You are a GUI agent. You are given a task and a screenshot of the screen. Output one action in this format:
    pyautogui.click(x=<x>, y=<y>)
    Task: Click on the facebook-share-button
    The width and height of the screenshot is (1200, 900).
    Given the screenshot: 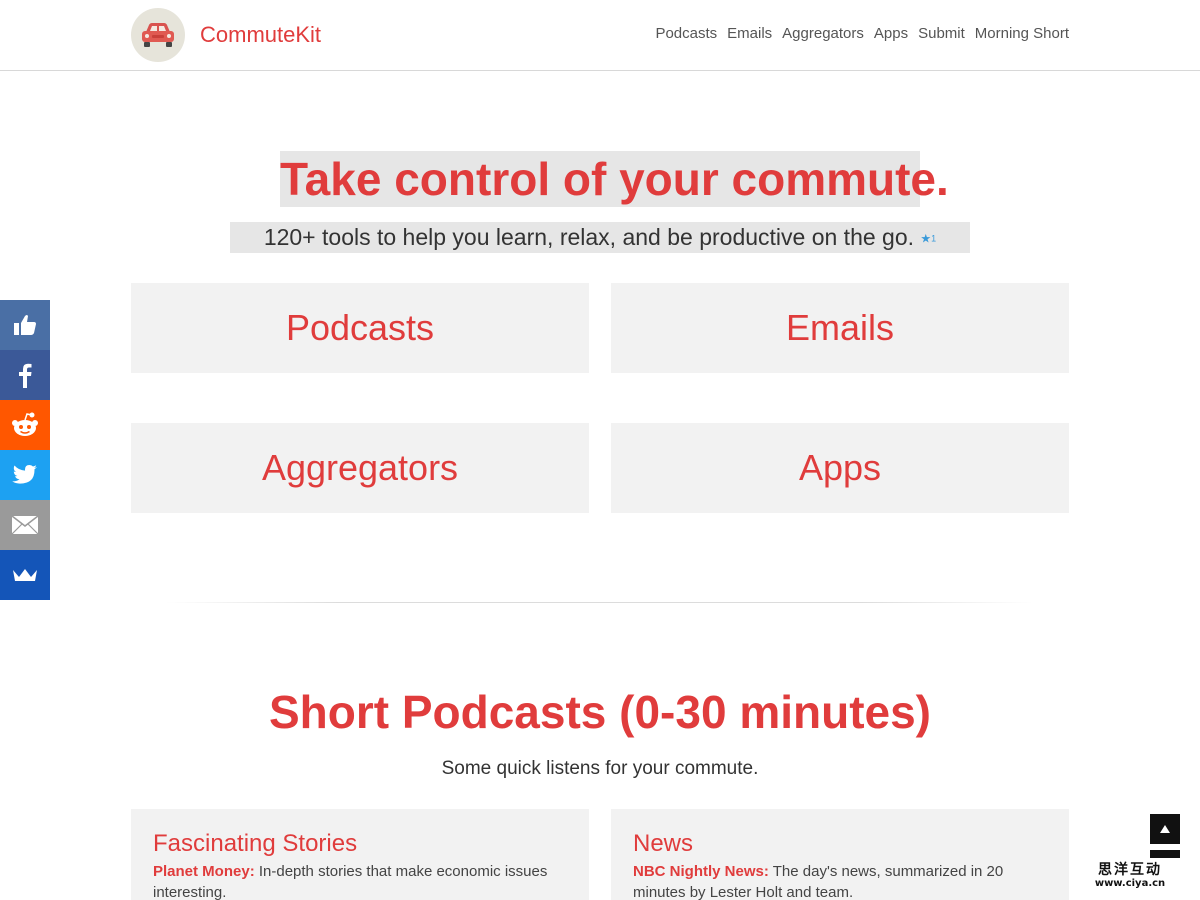 What is the action you would take?
    pyautogui.click(x=25, y=375)
    